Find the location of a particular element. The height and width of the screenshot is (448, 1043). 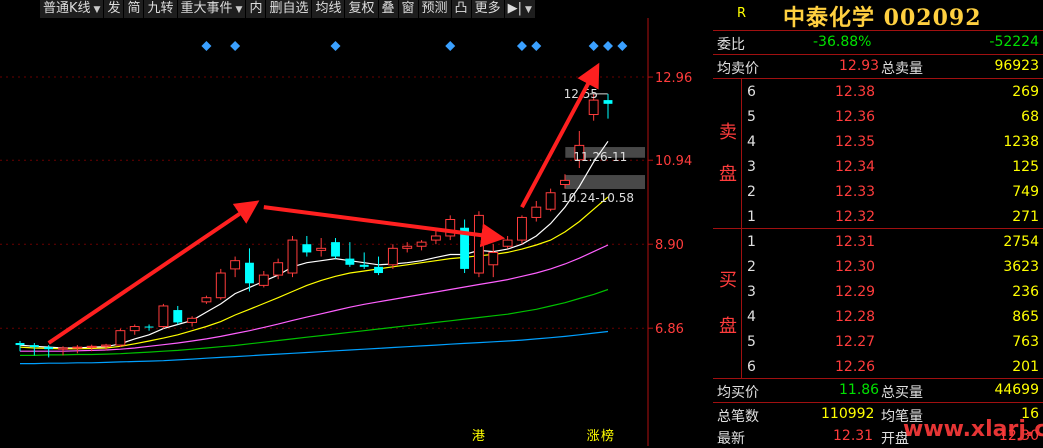

sell-price: 12.35 is located at coordinates (855, 142).